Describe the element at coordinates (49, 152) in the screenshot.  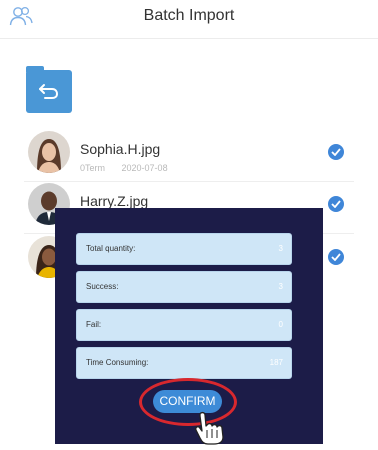
I see `avatar` at that location.